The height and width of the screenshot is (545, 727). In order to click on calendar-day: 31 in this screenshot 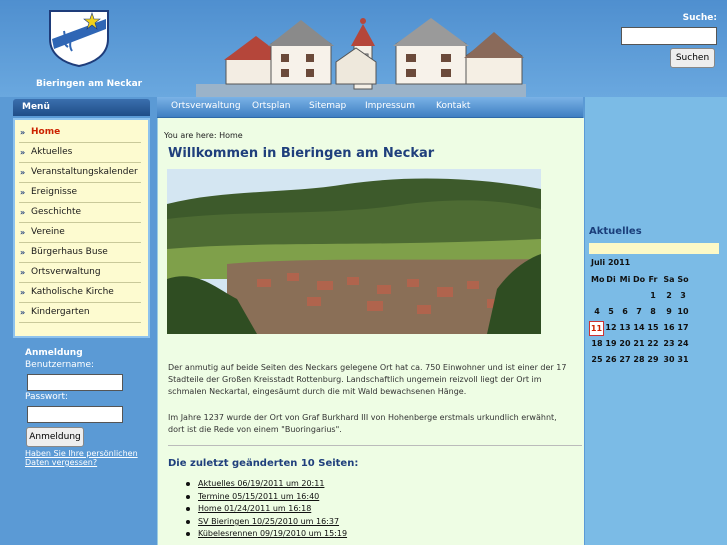, I will do `click(683, 359)`.